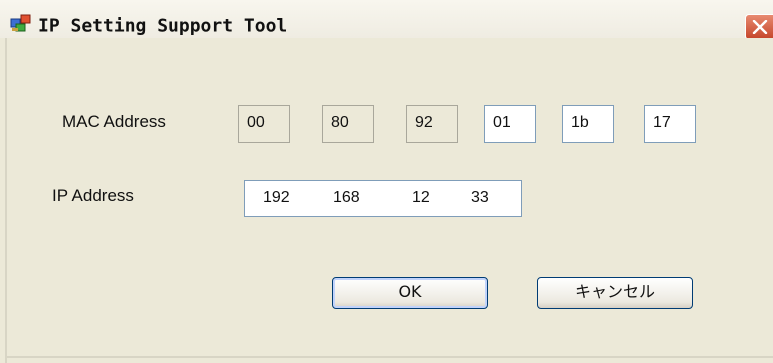  I want to click on ip-octet-4: 33, so click(480, 198).